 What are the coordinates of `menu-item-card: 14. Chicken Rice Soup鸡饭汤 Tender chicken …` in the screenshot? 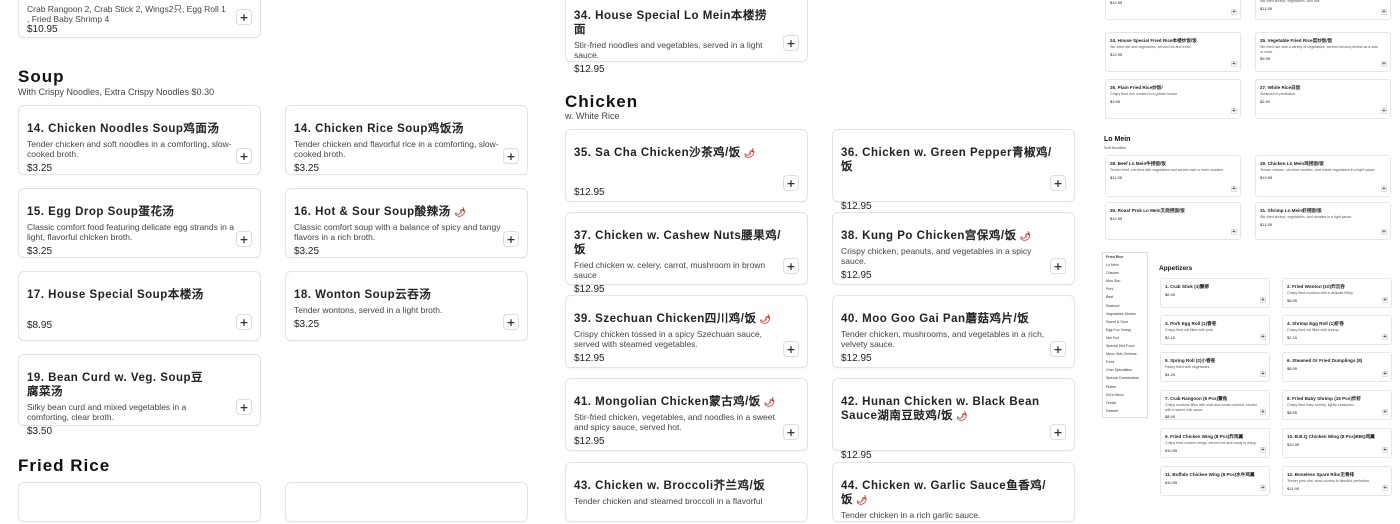 It's located at (406, 140).